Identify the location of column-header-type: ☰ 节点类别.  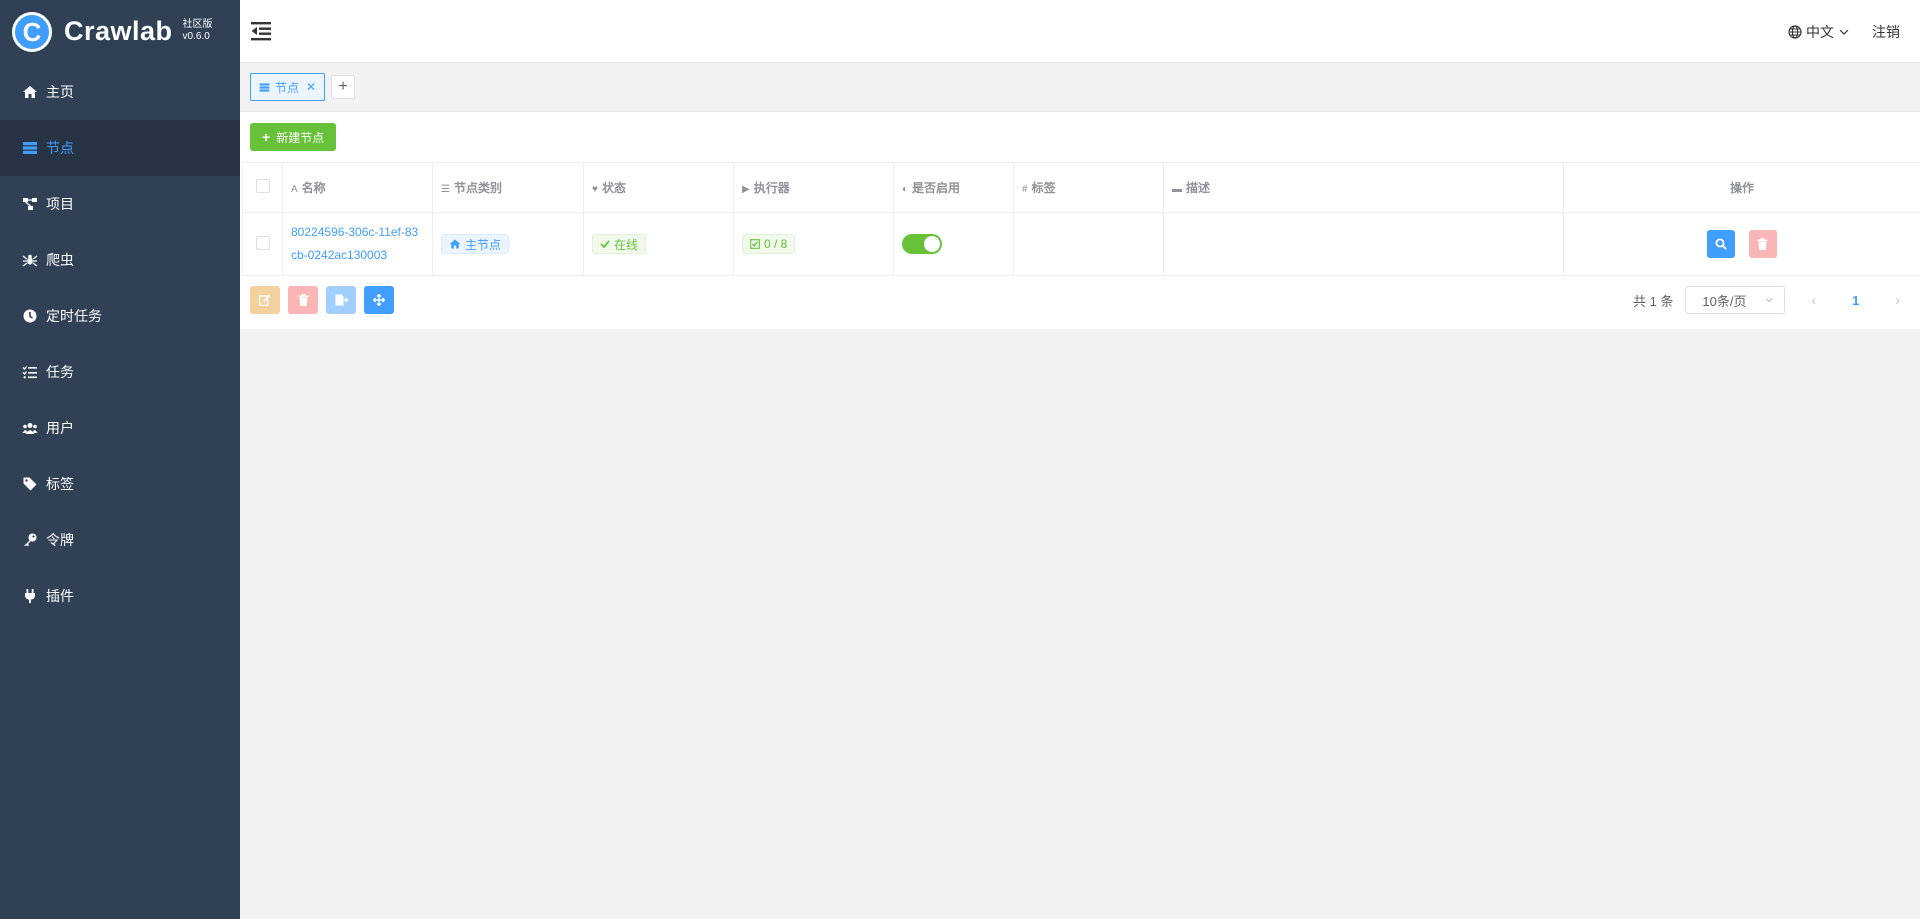
(508, 187).